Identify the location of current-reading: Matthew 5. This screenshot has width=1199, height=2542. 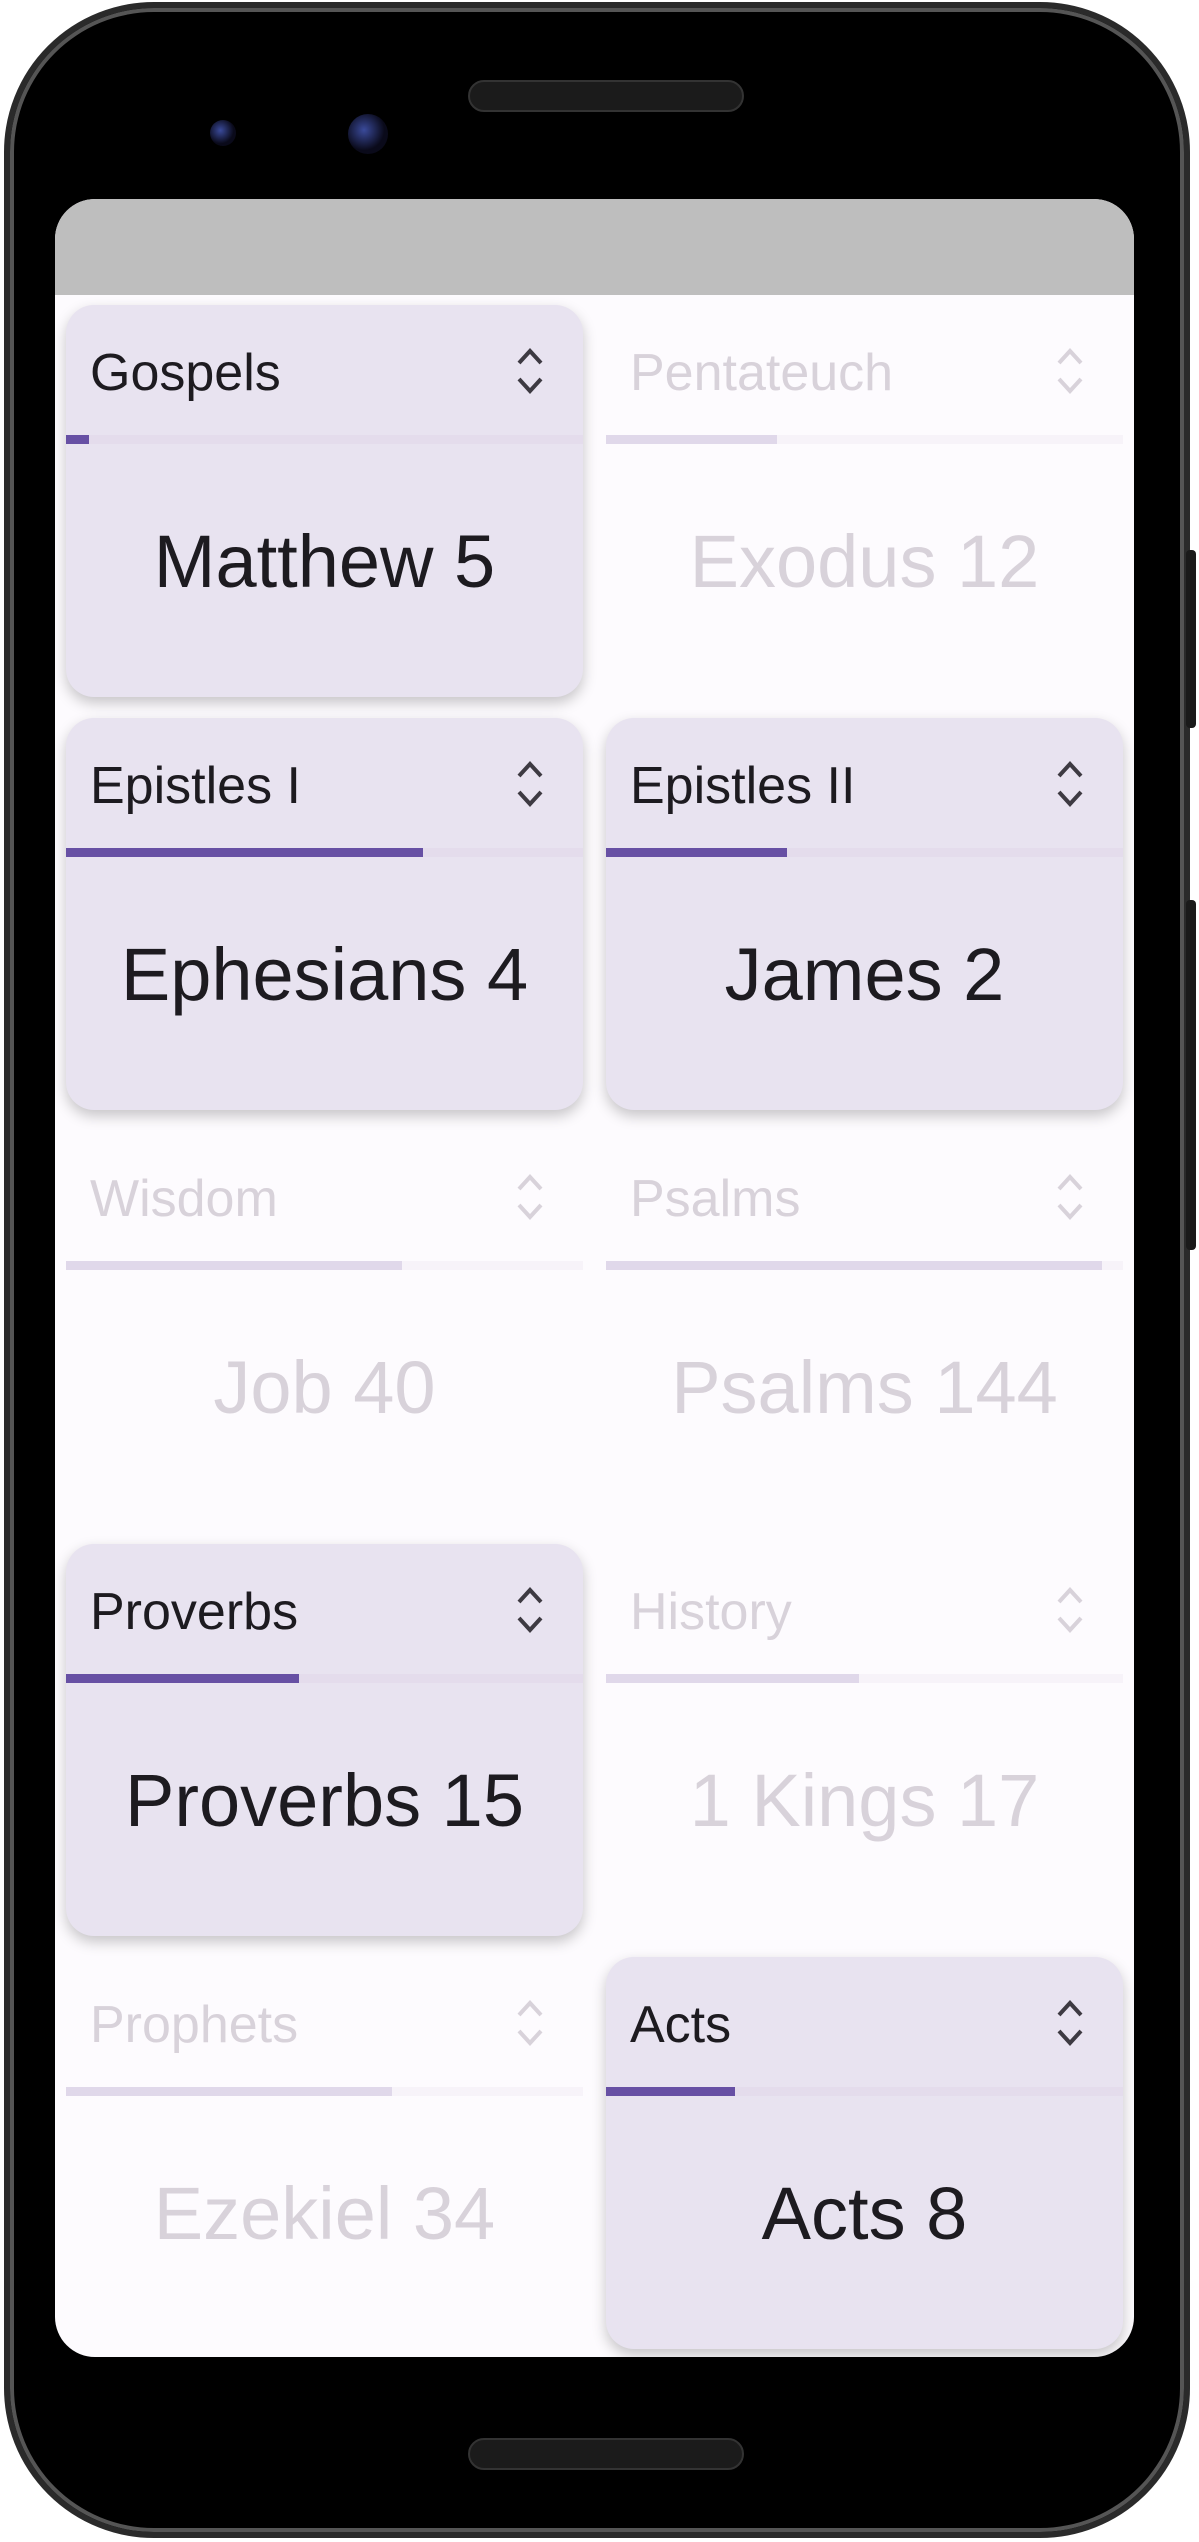
(324, 561).